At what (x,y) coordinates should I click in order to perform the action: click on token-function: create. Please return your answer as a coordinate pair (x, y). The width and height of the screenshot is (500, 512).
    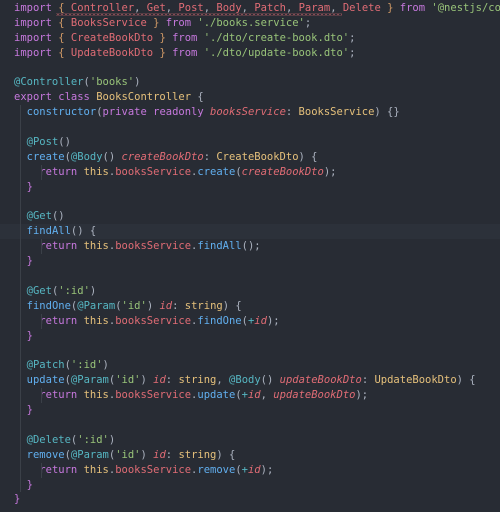
    Looking at the image, I should click on (45, 156).